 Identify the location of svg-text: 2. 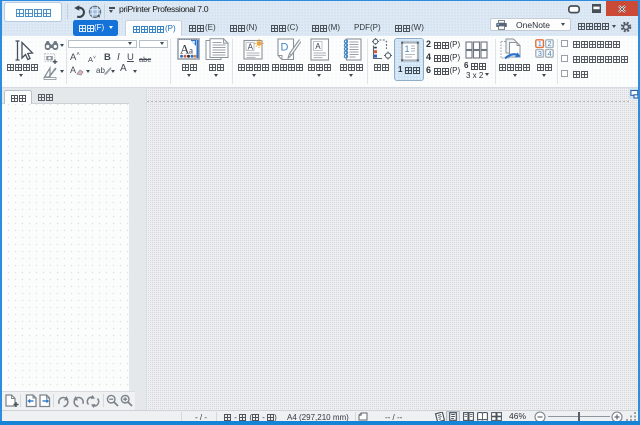
(550, 43).